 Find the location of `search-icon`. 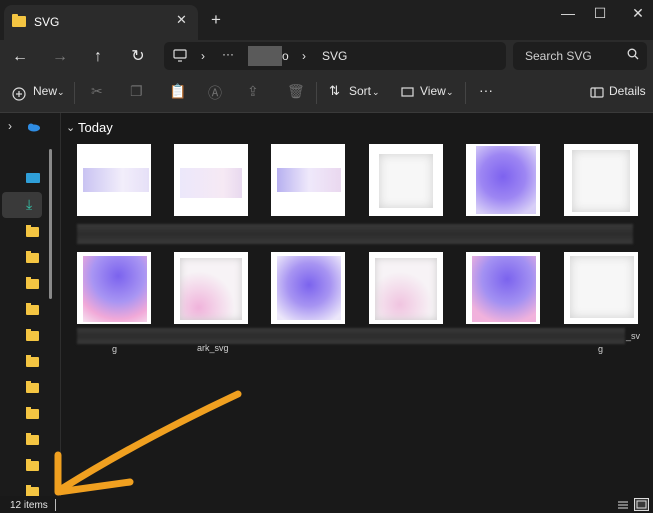

search-icon is located at coordinates (633, 54).